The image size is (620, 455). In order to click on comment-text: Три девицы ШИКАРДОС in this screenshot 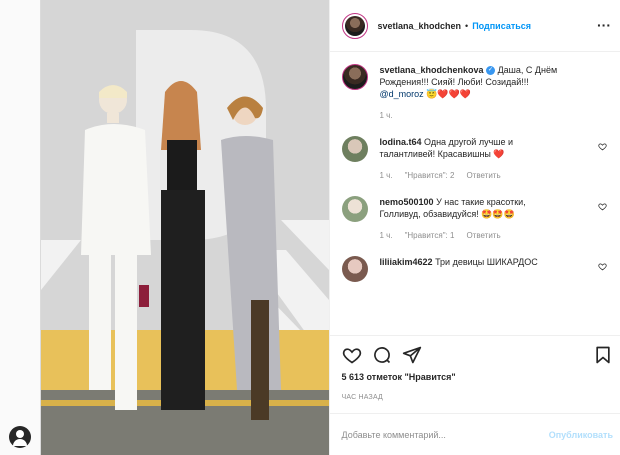, I will do `click(486, 262)`.